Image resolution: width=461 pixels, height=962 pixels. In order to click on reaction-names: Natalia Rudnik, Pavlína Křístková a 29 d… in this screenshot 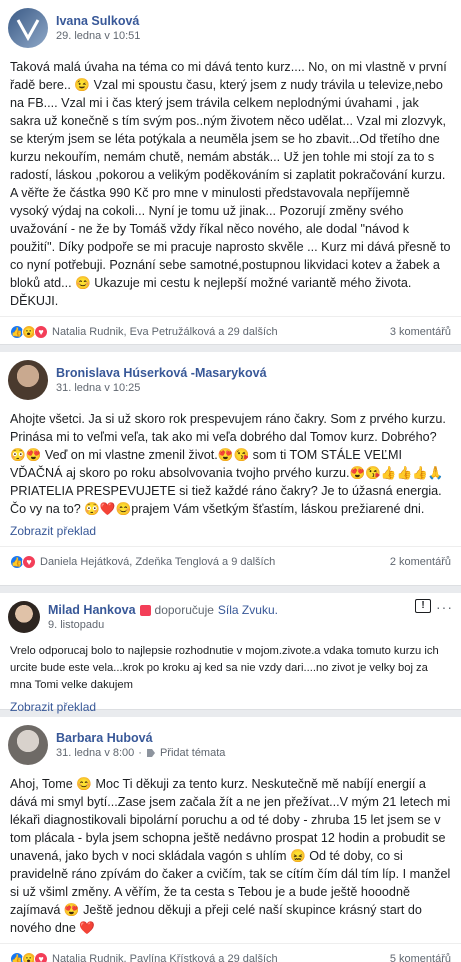, I will do `click(165, 957)`.